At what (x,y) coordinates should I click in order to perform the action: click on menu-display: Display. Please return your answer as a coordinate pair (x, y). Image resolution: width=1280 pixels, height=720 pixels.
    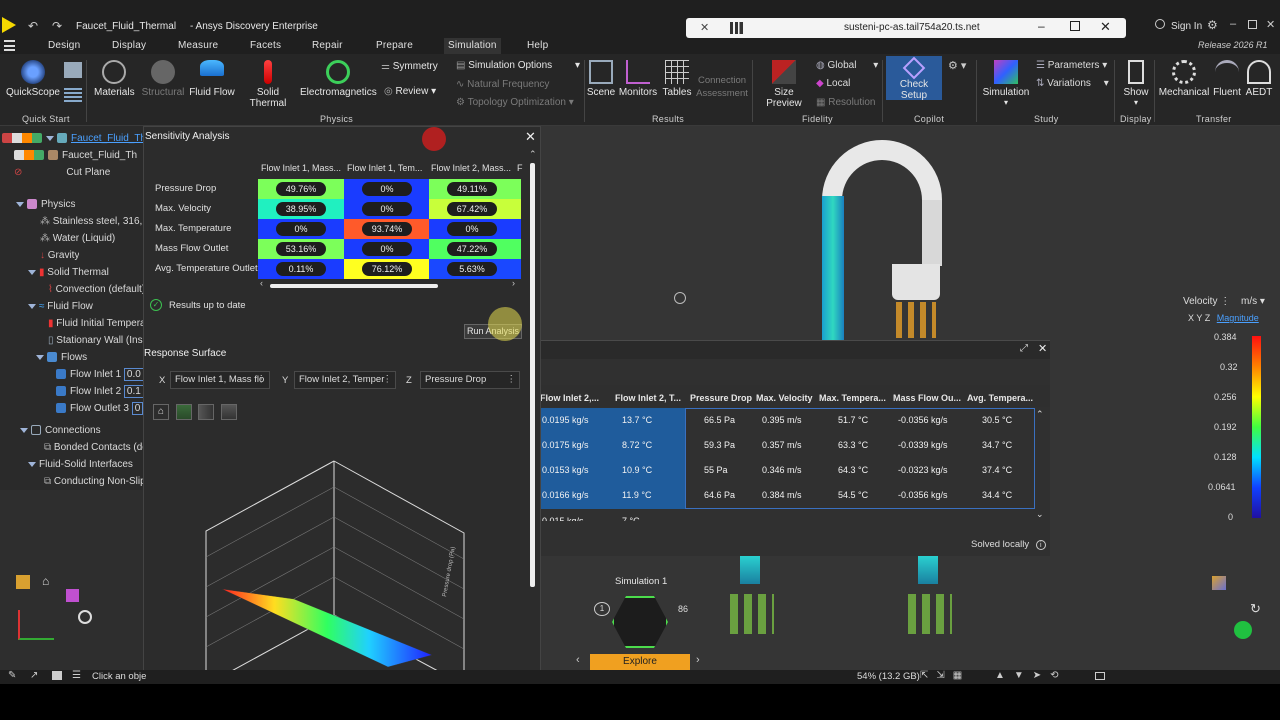
    Looking at the image, I should click on (129, 46).